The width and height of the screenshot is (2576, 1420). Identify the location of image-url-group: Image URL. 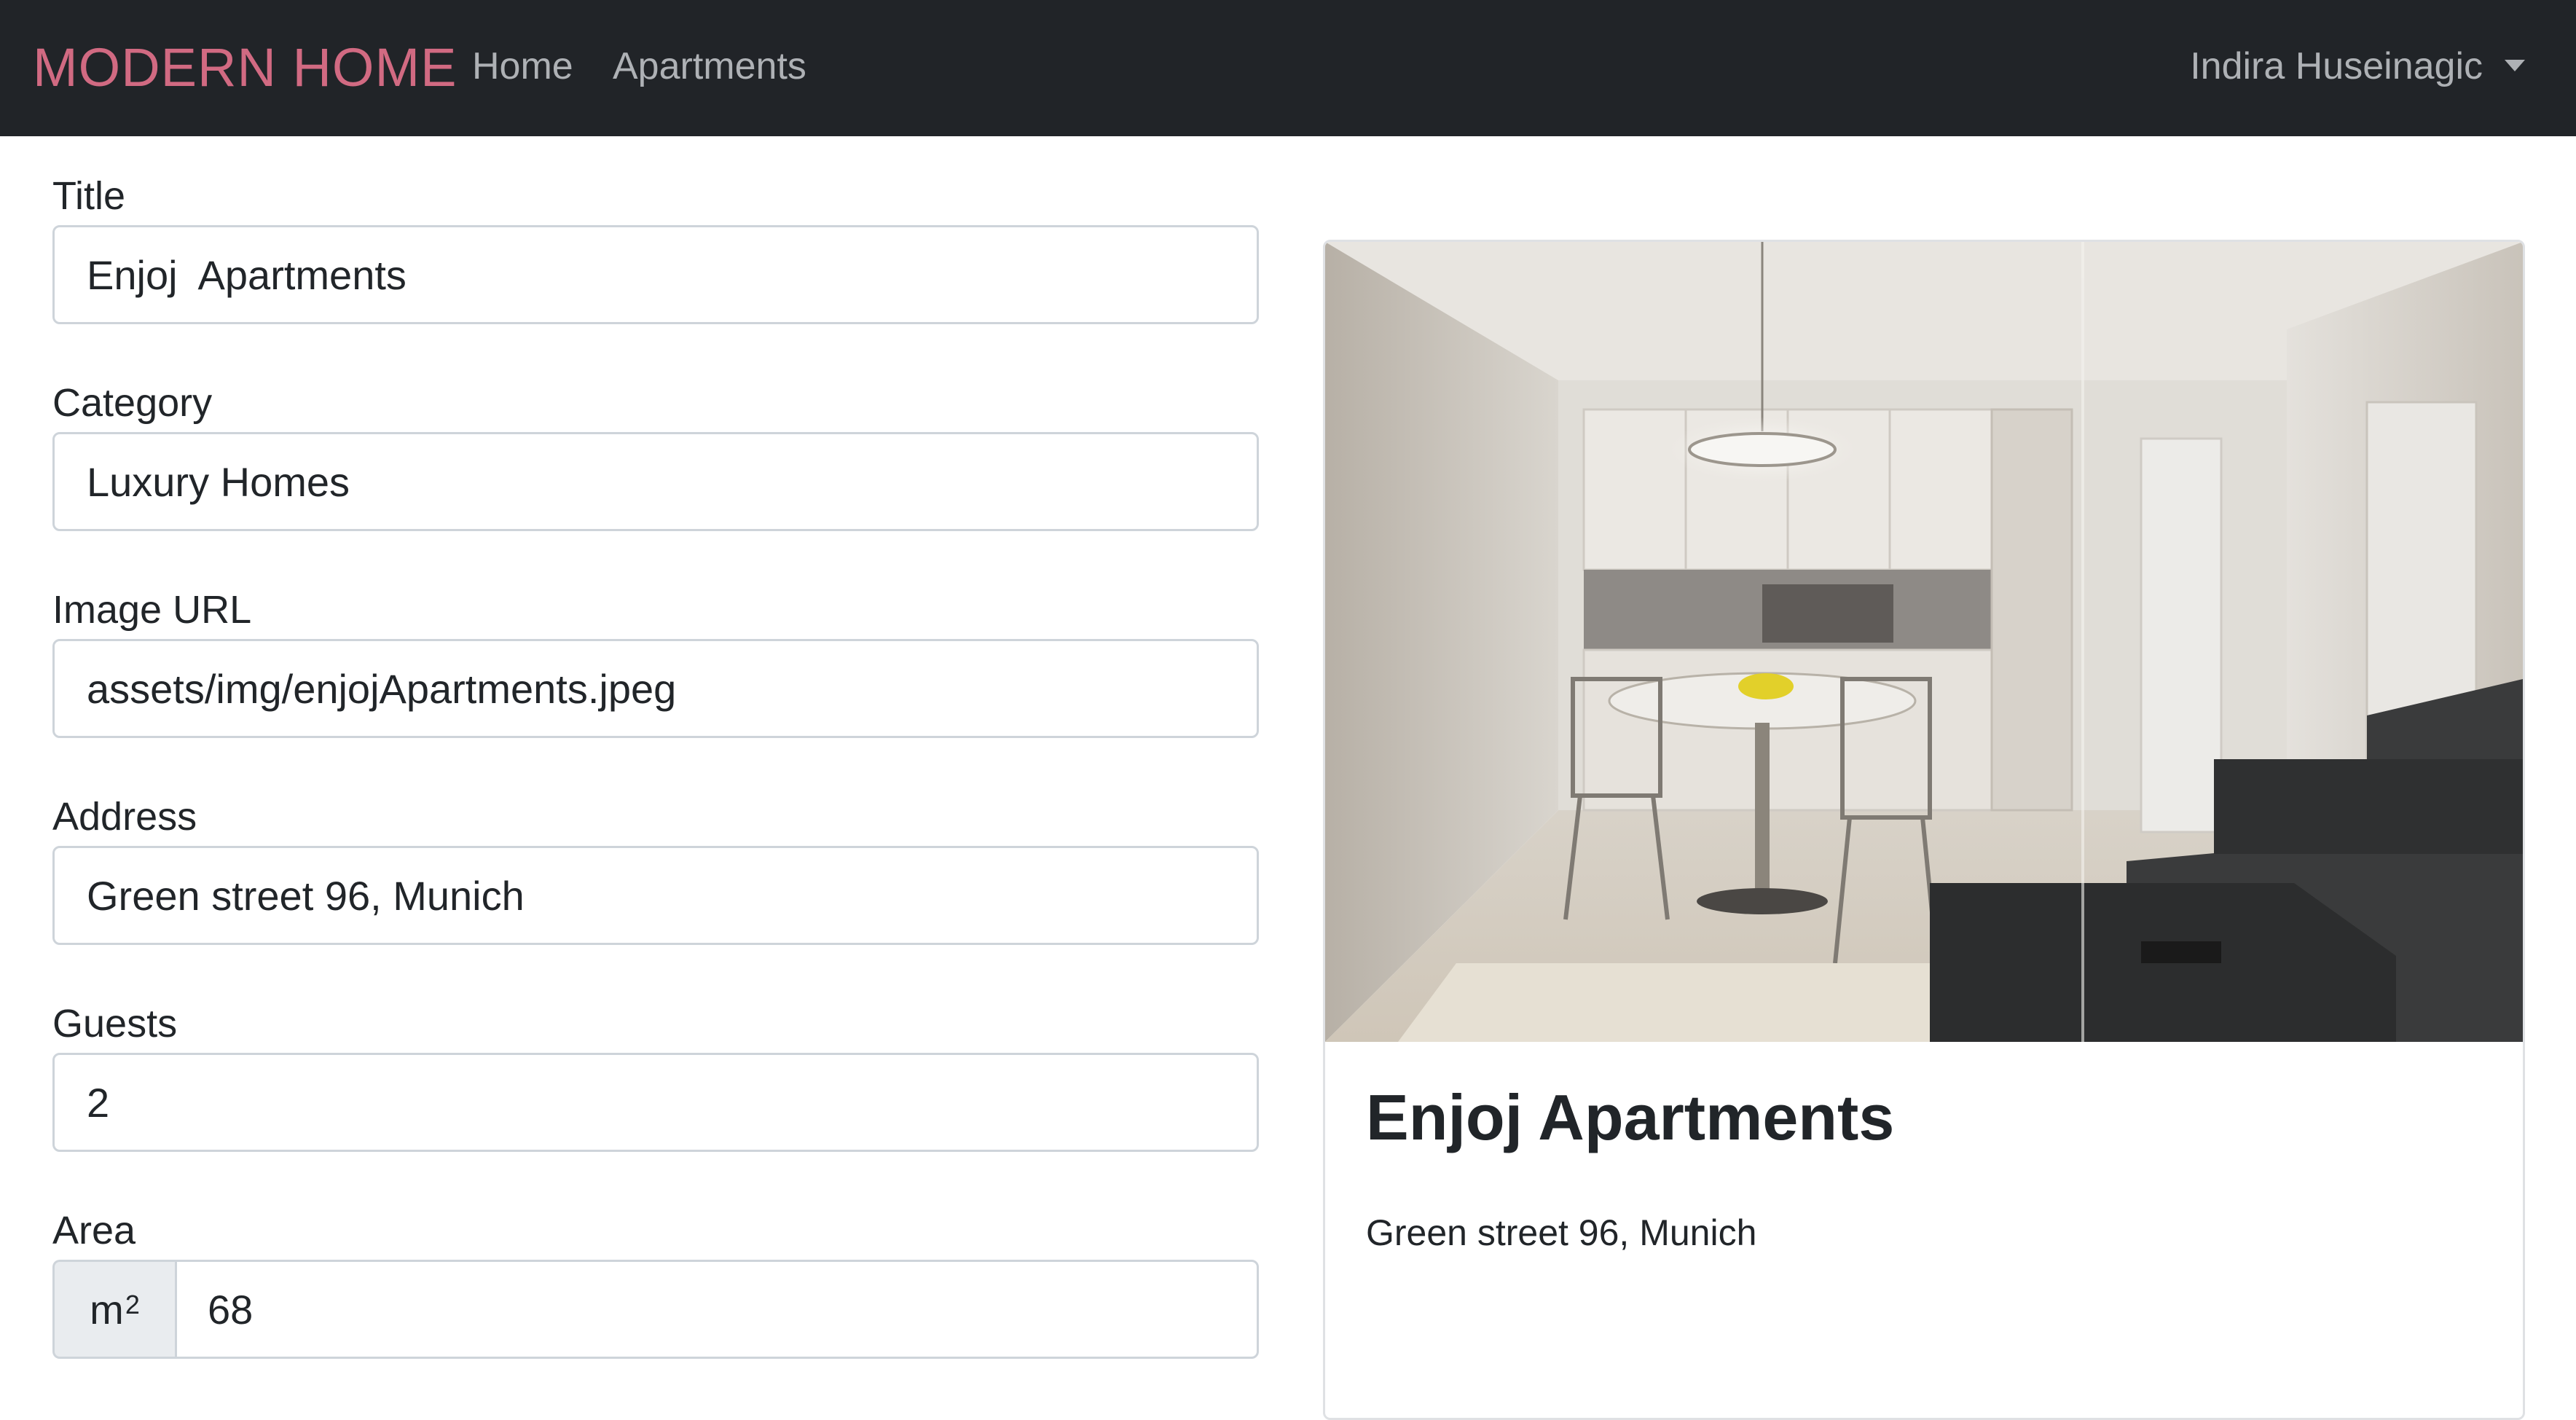
(655, 662).